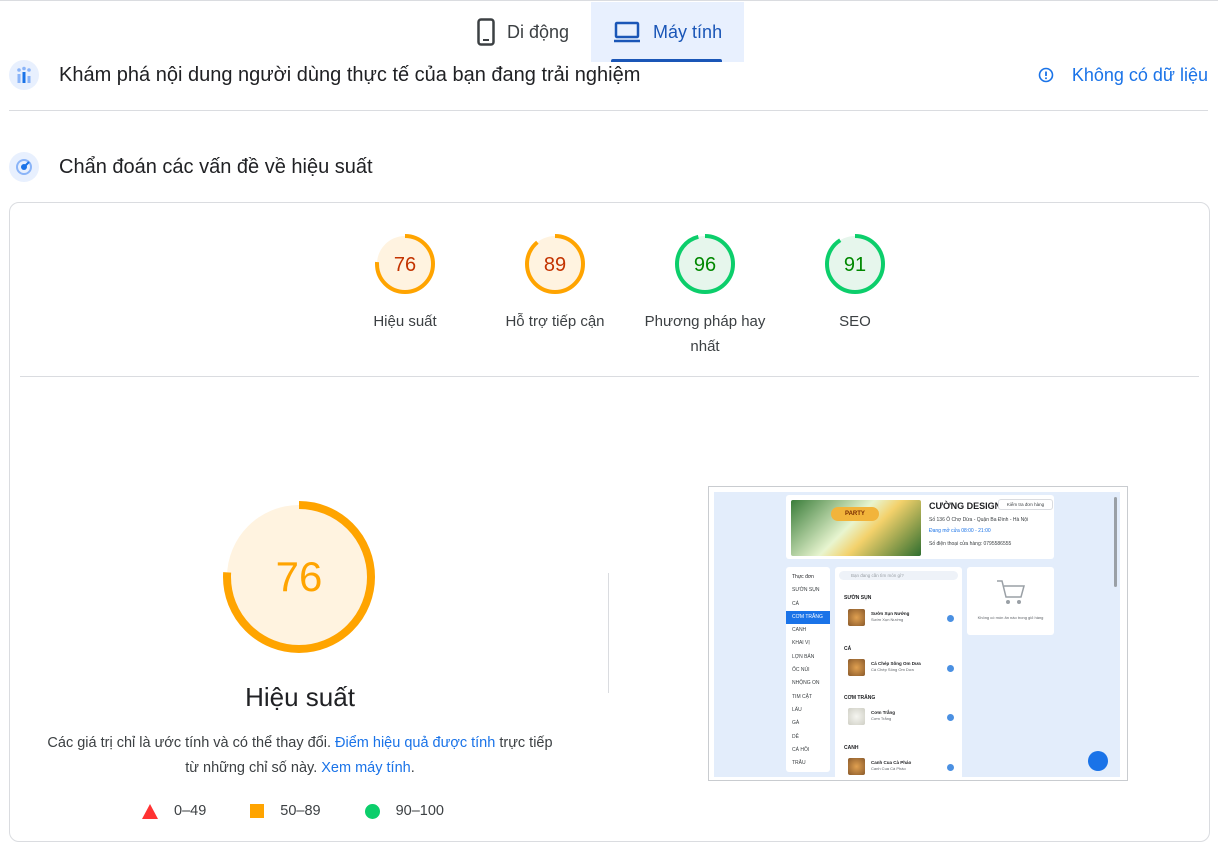  I want to click on speedometer-icon, so click(24, 167).